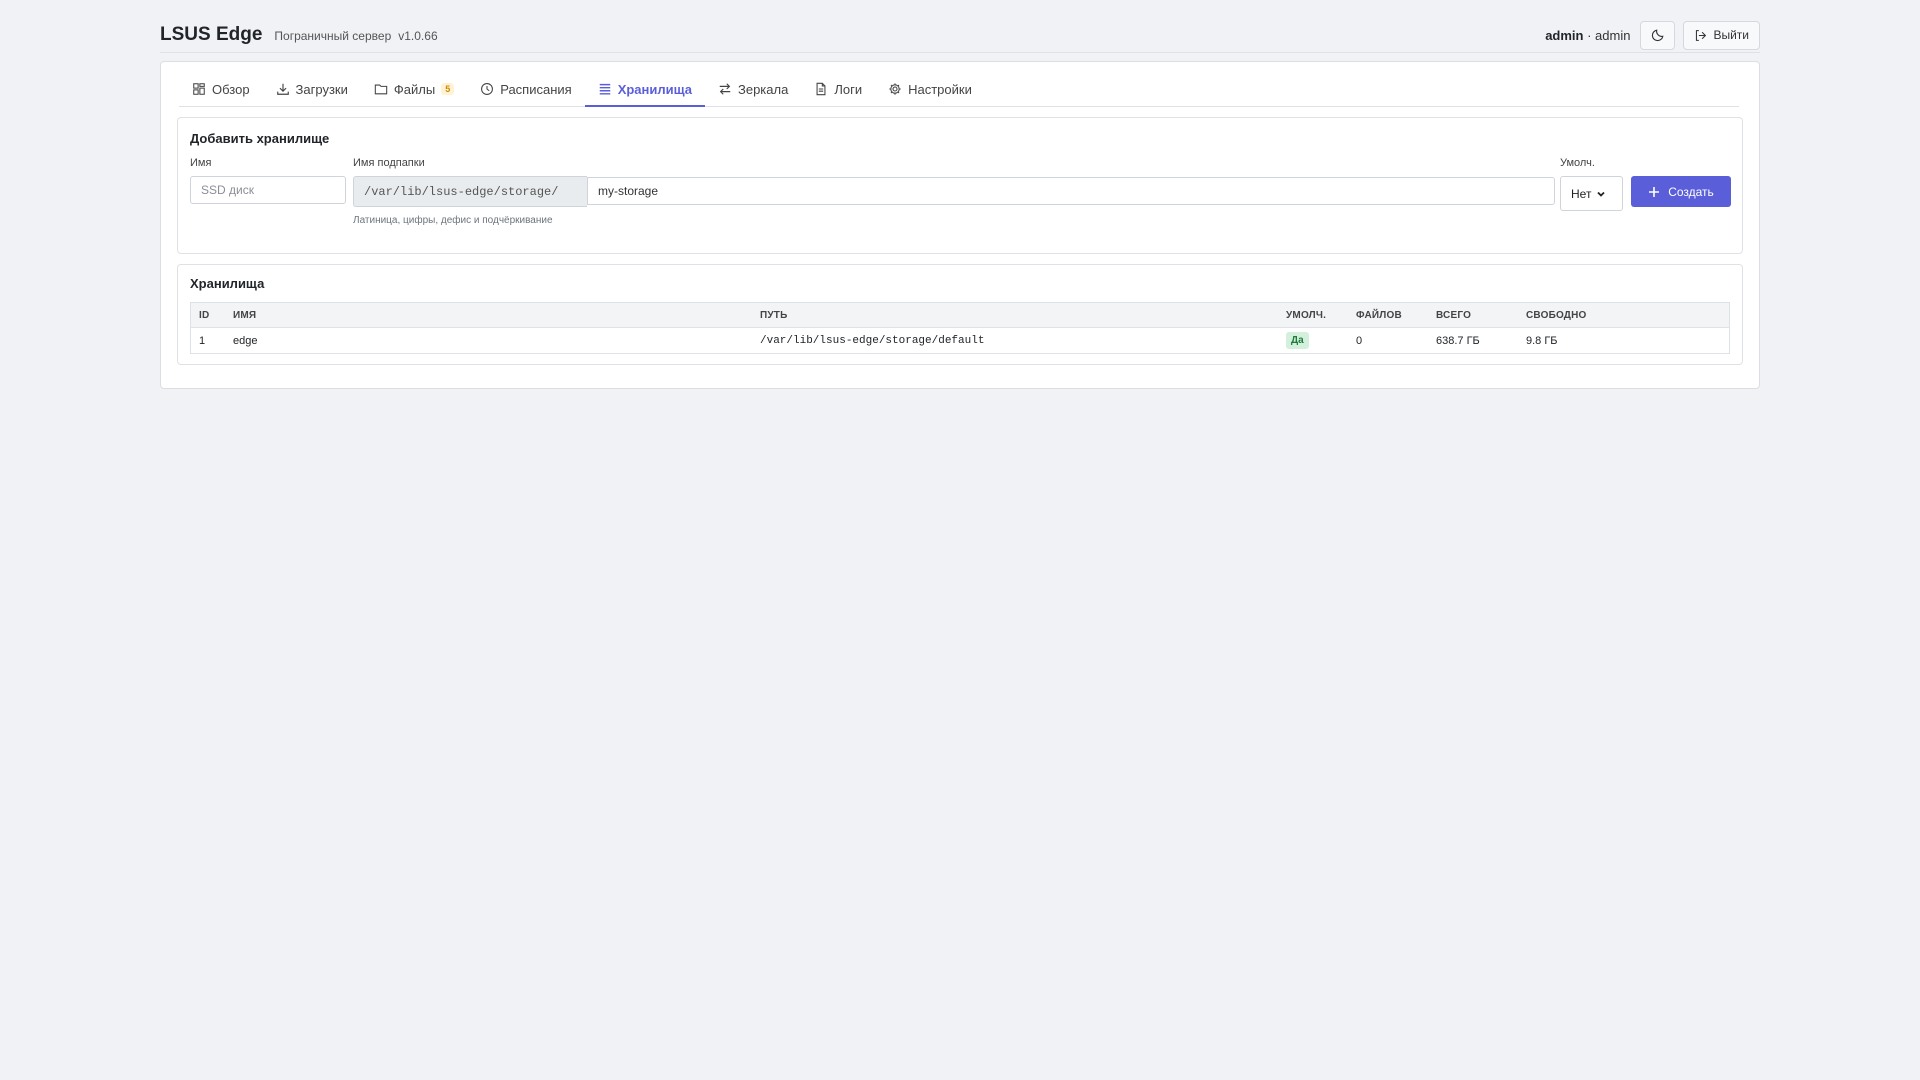 The image size is (1920, 1080). I want to click on moon-icon, so click(1657, 35).